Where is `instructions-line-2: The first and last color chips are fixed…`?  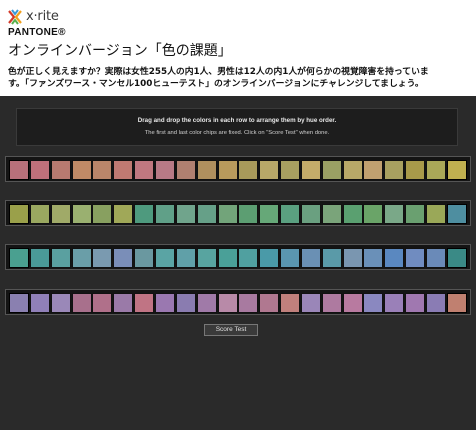
instructions-line-2: The first and last color chips are fixed… is located at coordinates (237, 133).